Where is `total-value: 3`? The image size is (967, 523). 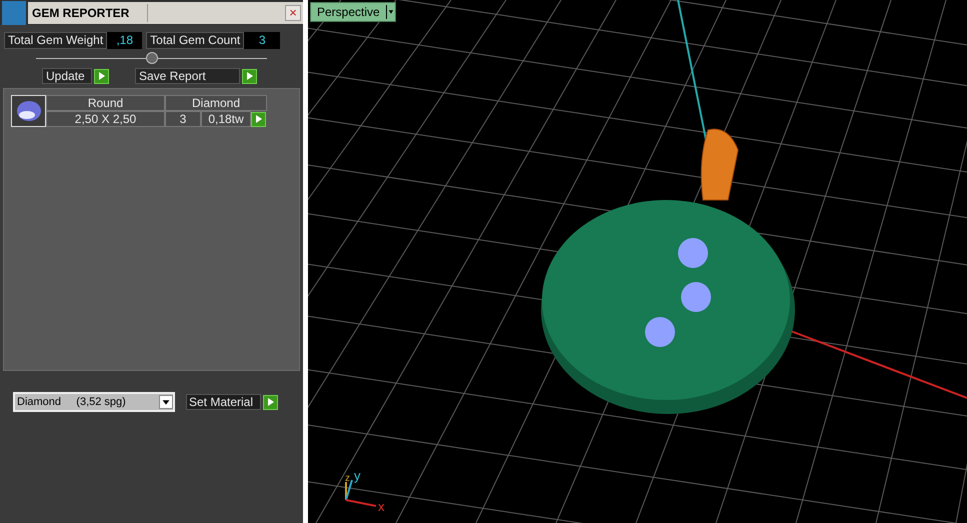
total-value: 3 is located at coordinates (262, 40).